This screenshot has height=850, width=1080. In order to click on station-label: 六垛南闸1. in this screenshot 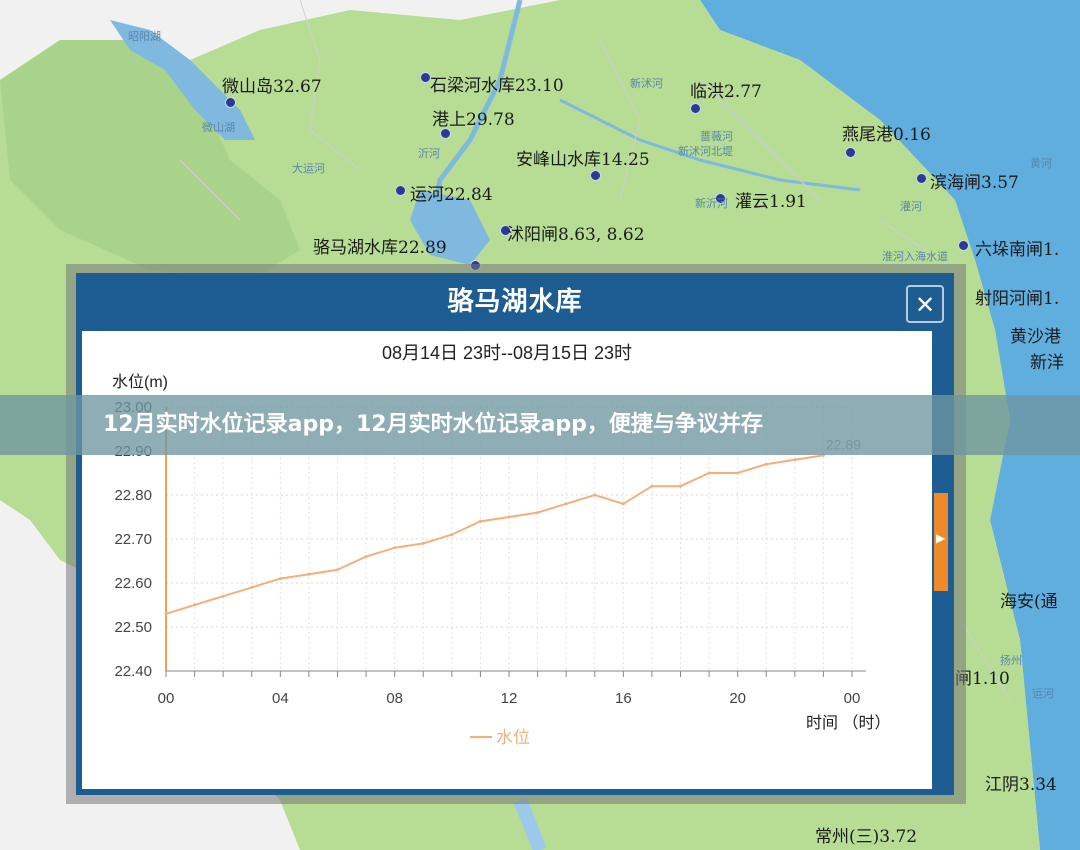, I will do `click(1017, 247)`.